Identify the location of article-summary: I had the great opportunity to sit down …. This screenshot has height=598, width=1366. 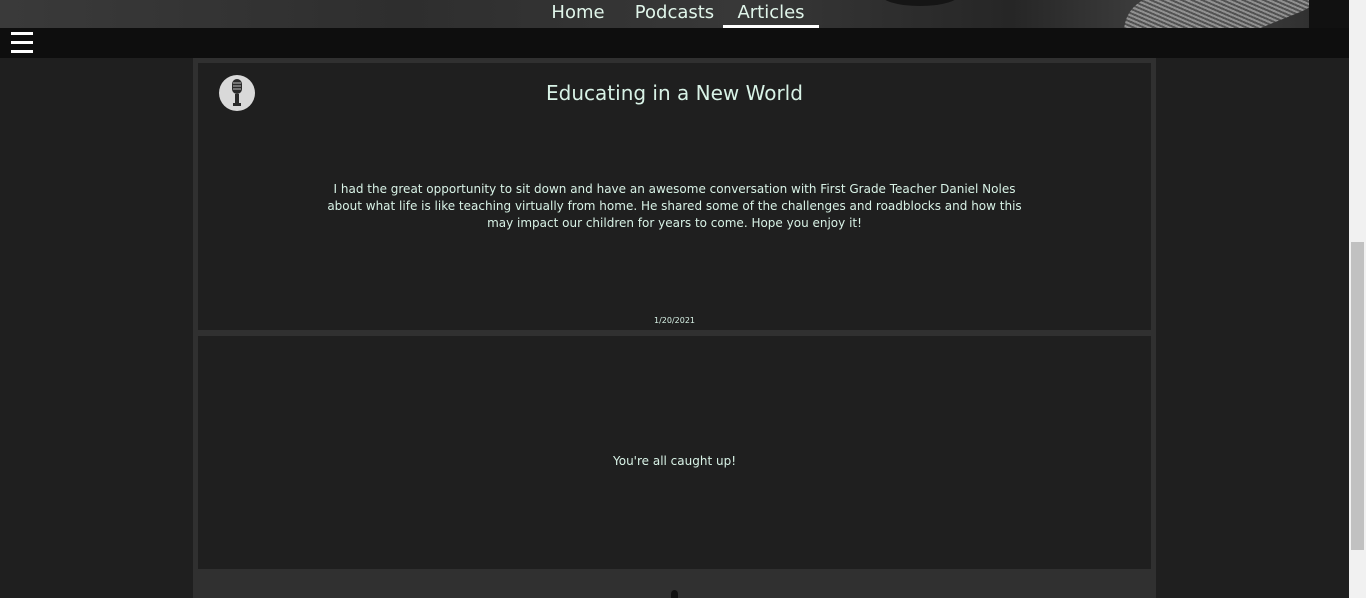
(674, 206).